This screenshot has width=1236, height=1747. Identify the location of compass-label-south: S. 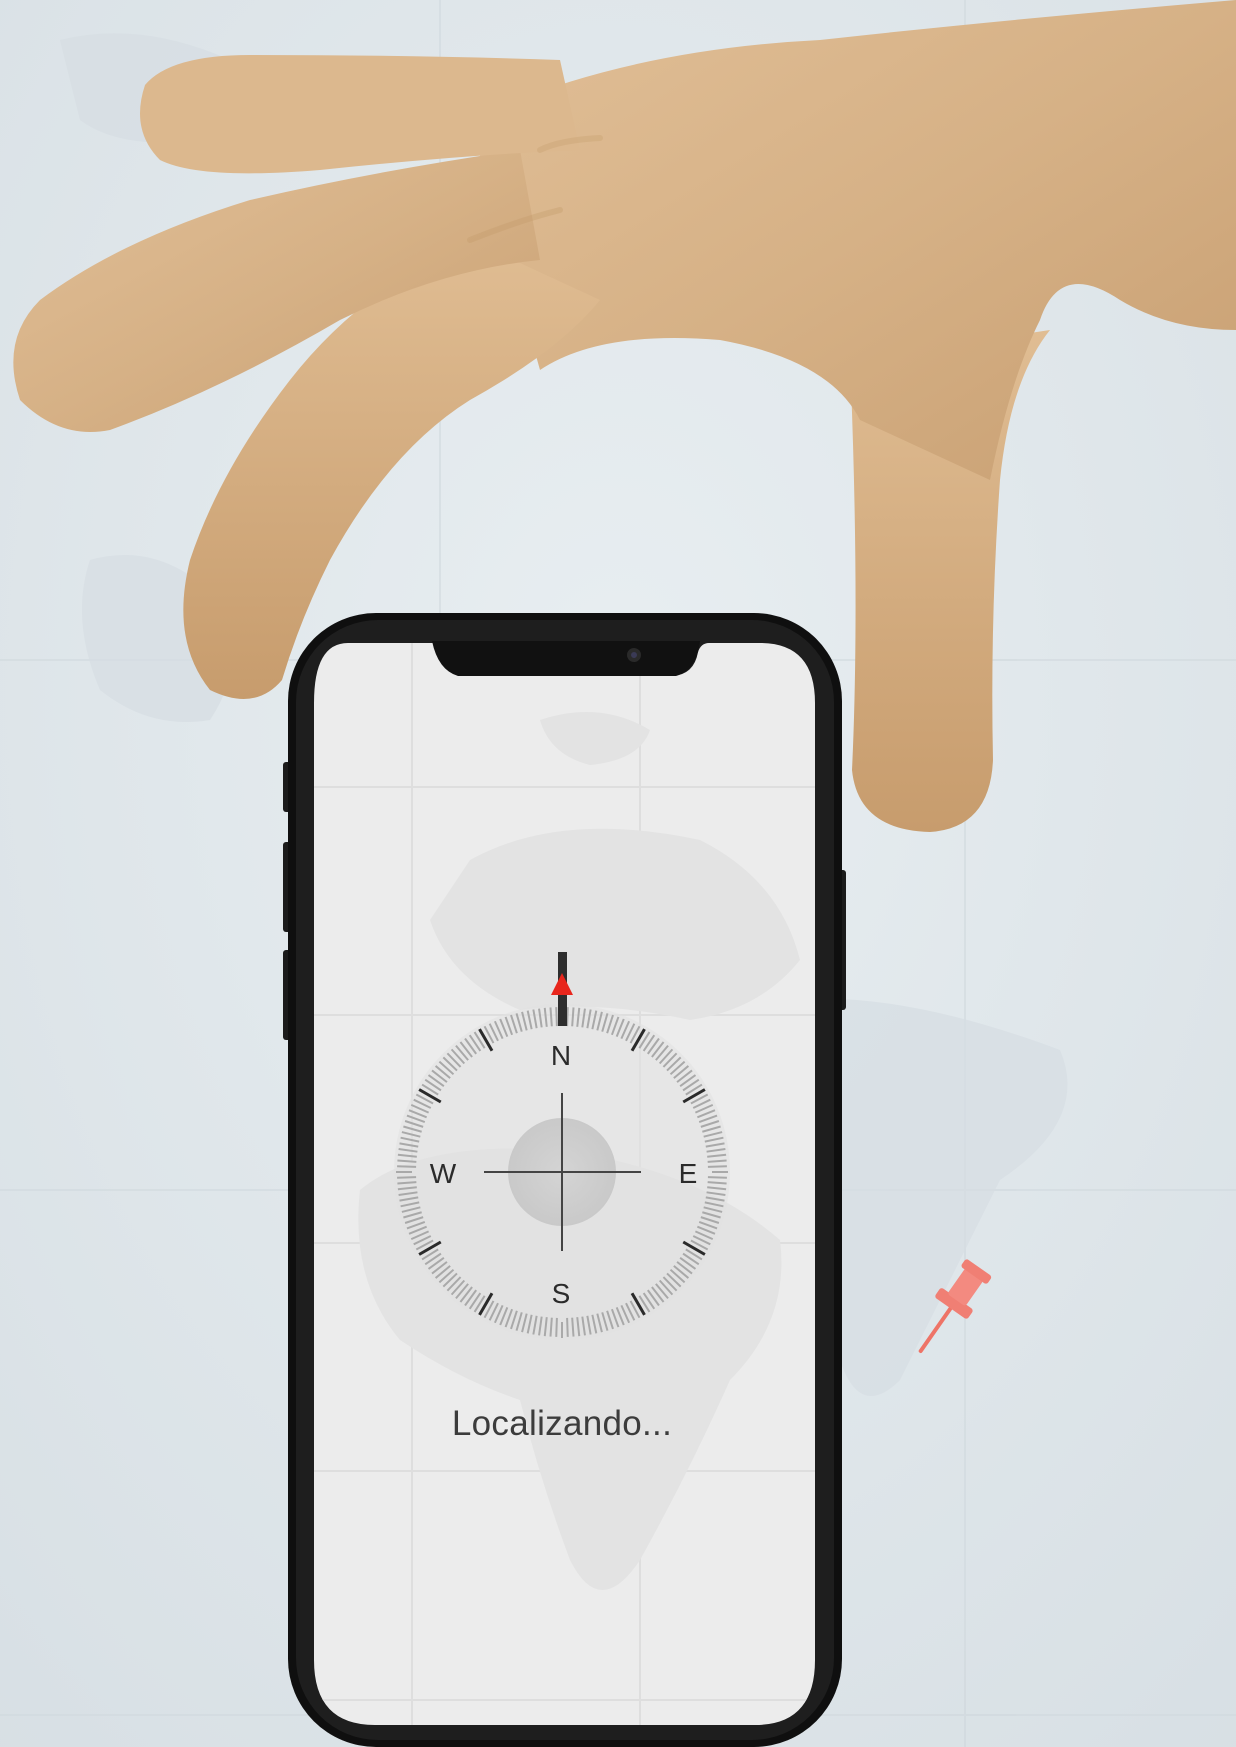
(561, 1293).